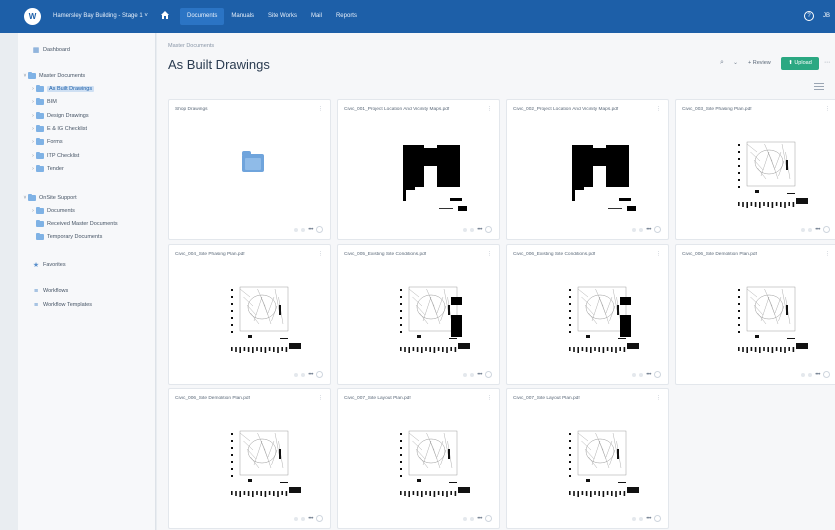  Describe the element at coordinates (59, 116) in the screenshot. I see `sidebar-item-design-drawings: › Design Drawings` at that location.